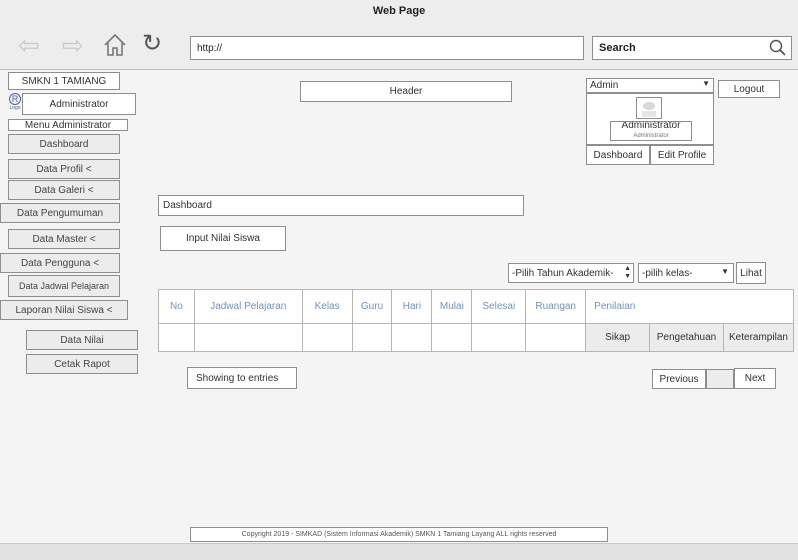 This screenshot has height=560, width=798. What do you see at coordinates (60, 213) in the screenshot?
I see `sidebar-item-data-pengumuman: Data Pengumuman` at bounding box center [60, 213].